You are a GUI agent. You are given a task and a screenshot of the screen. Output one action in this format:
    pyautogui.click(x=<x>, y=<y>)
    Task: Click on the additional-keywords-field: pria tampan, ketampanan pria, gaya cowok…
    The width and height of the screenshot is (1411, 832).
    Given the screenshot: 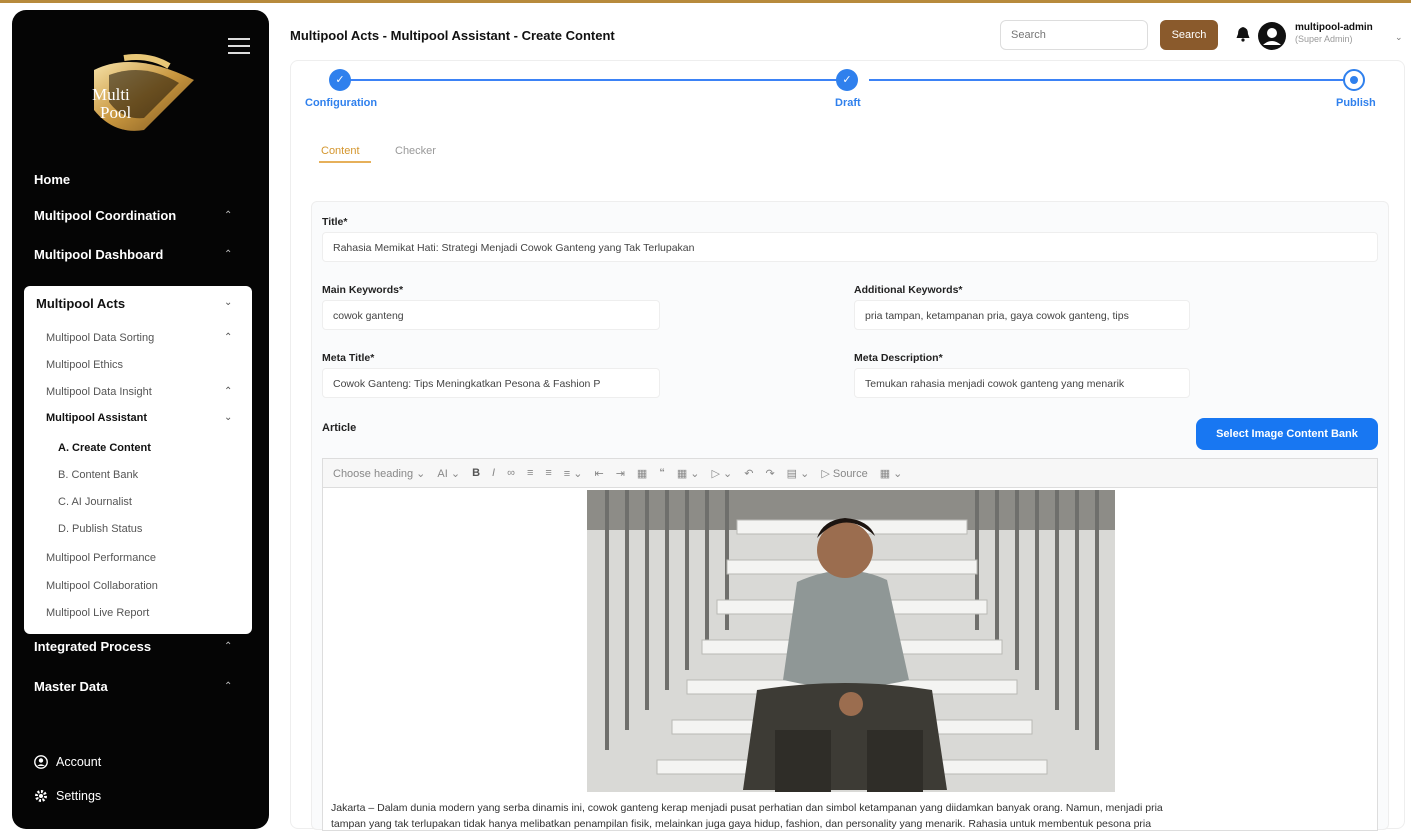 What is the action you would take?
    pyautogui.click(x=1022, y=315)
    